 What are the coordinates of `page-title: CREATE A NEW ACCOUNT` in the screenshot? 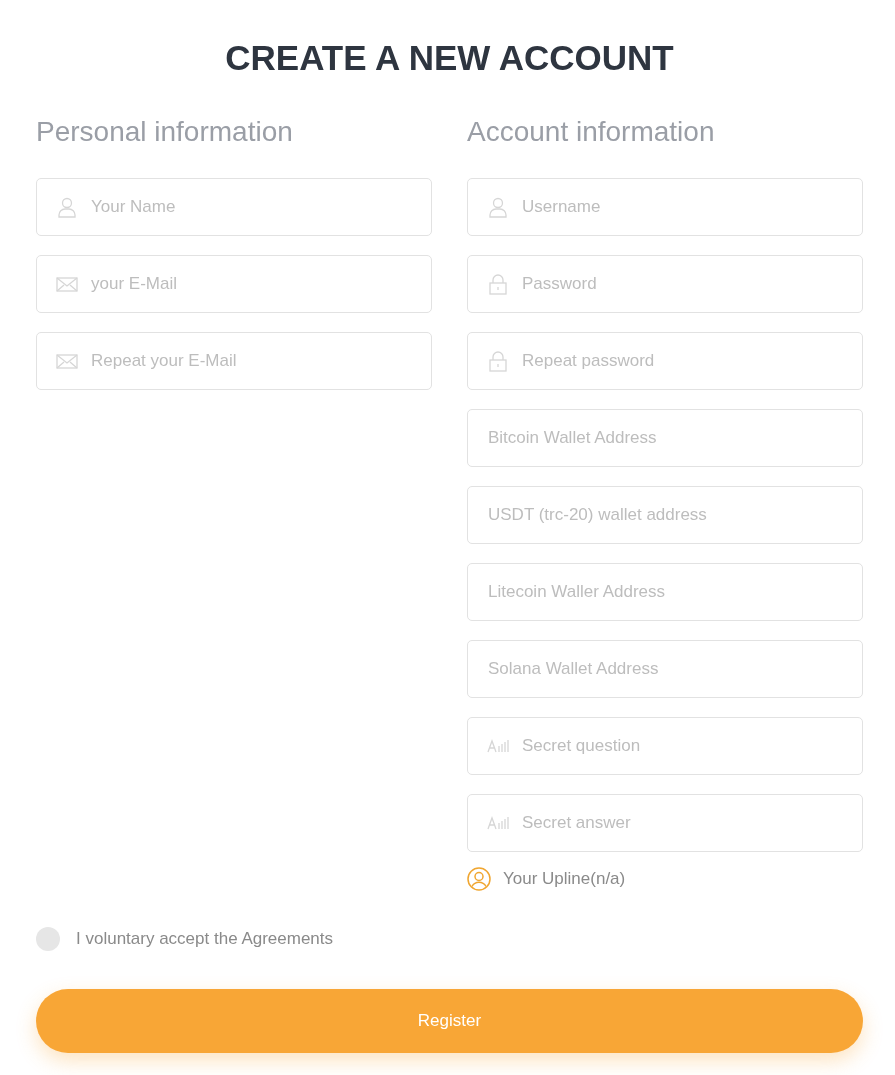 It's located at (449, 58).